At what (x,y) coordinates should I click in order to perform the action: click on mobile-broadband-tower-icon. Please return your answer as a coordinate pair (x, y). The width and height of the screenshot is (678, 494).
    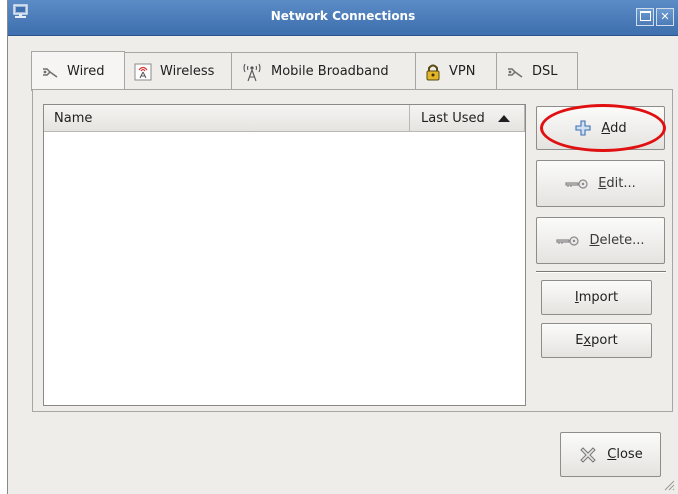
    Looking at the image, I should click on (252, 72).